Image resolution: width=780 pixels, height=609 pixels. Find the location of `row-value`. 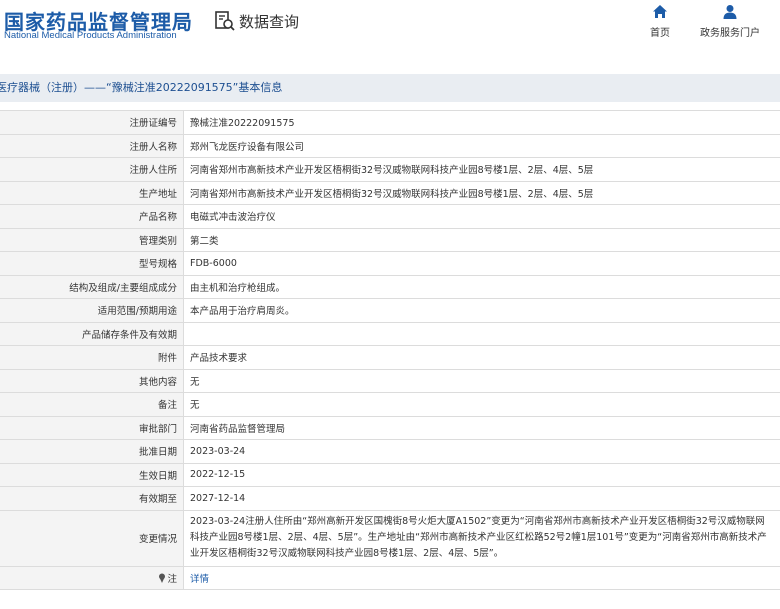

row-value is located at coordinates (481, 333).